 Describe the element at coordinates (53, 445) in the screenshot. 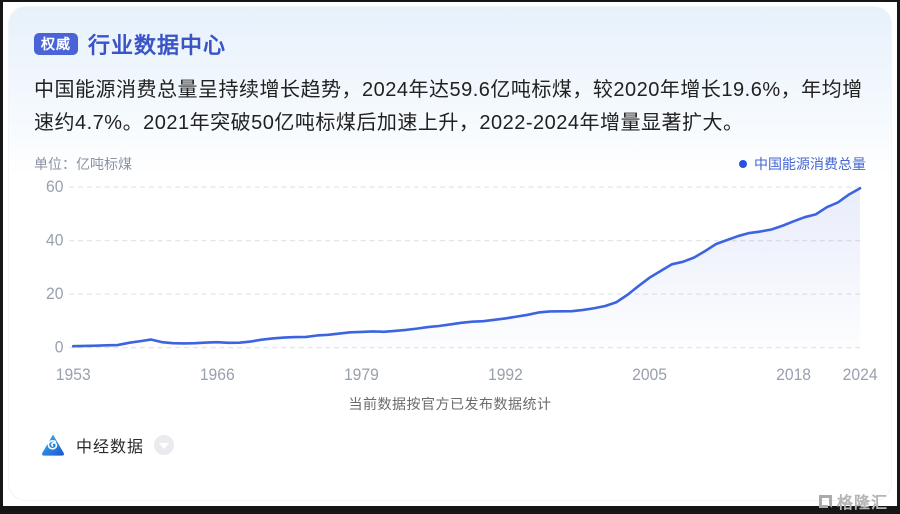

I see `source-logo-icon` at that location.